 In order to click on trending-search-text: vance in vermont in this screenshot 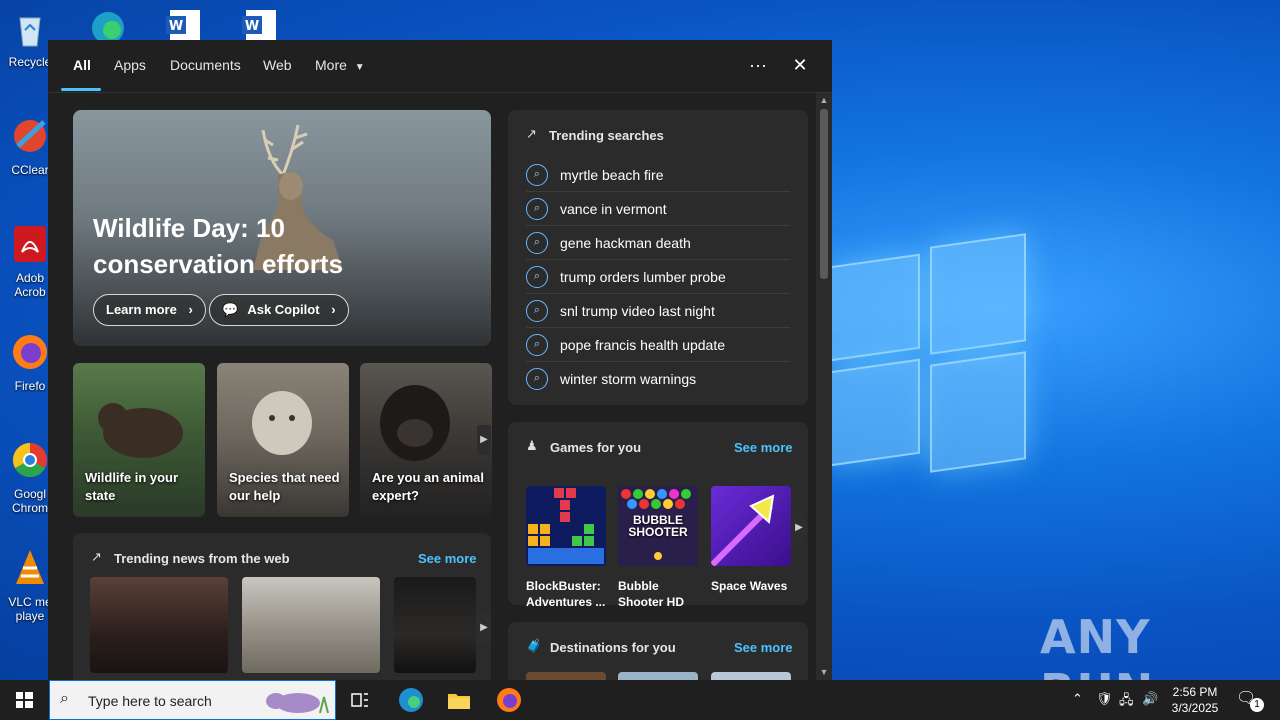, I will do `click(613, 209)`.